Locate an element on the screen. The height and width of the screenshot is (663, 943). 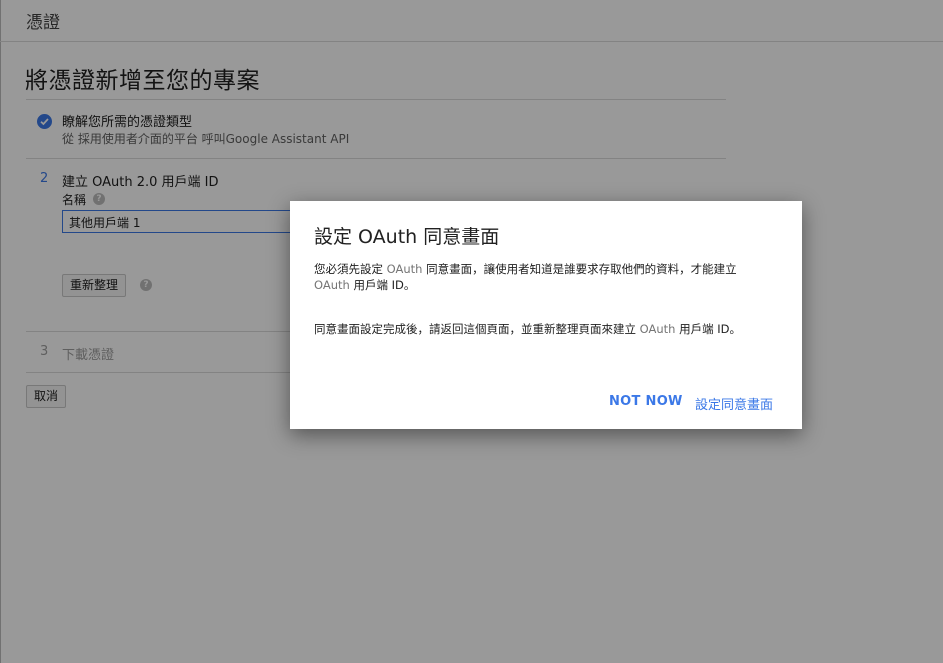
dialog-text: 您必須先設定 is located at coordinates (350, 269).